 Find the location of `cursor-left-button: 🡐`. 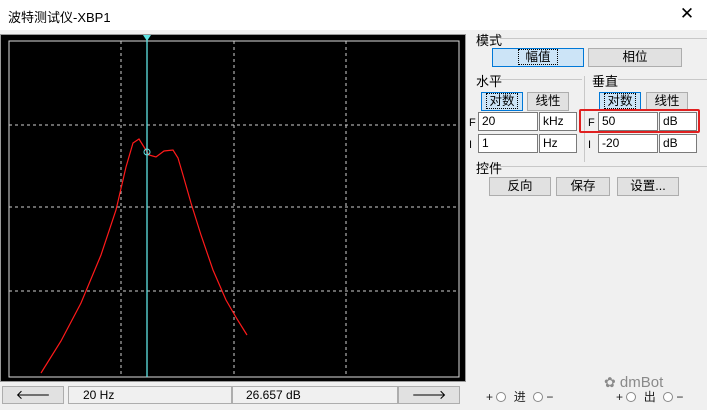

cursor-left-button: 🡐 is located at coordinates (33, 395).